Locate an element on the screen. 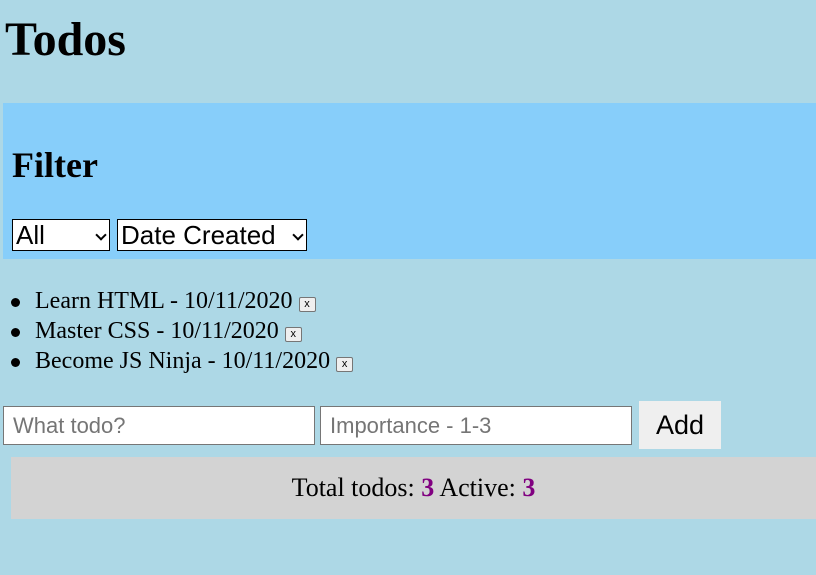  status-filter-select: All is located at coordinates (61, 235).